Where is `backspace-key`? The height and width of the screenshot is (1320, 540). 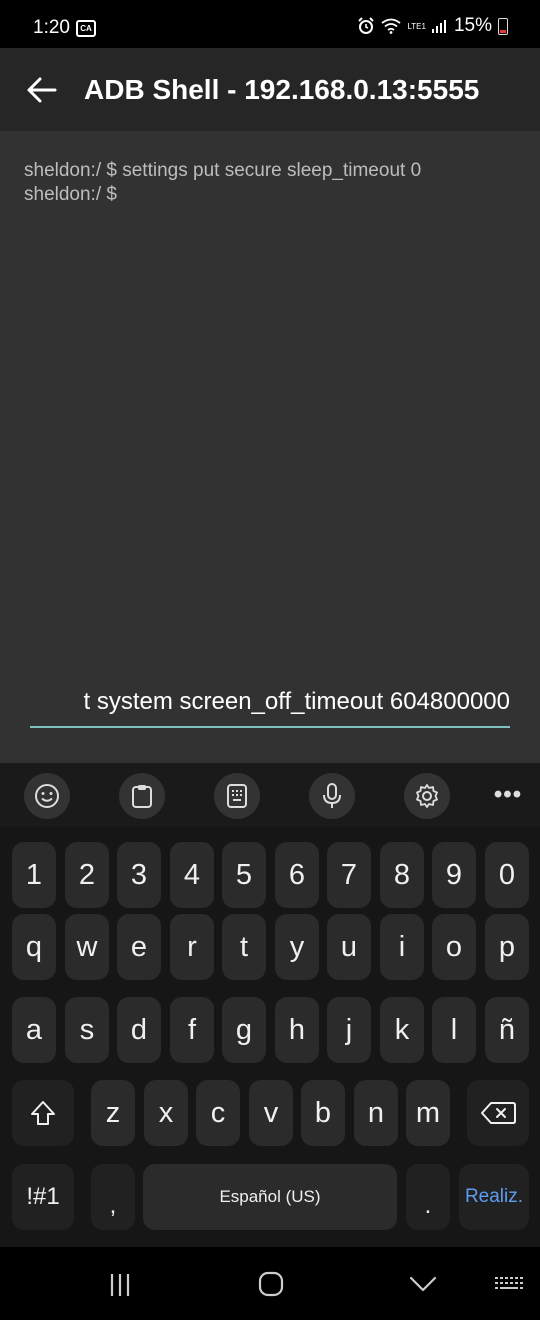
backspace-key is located at coordinates (498, 1113).